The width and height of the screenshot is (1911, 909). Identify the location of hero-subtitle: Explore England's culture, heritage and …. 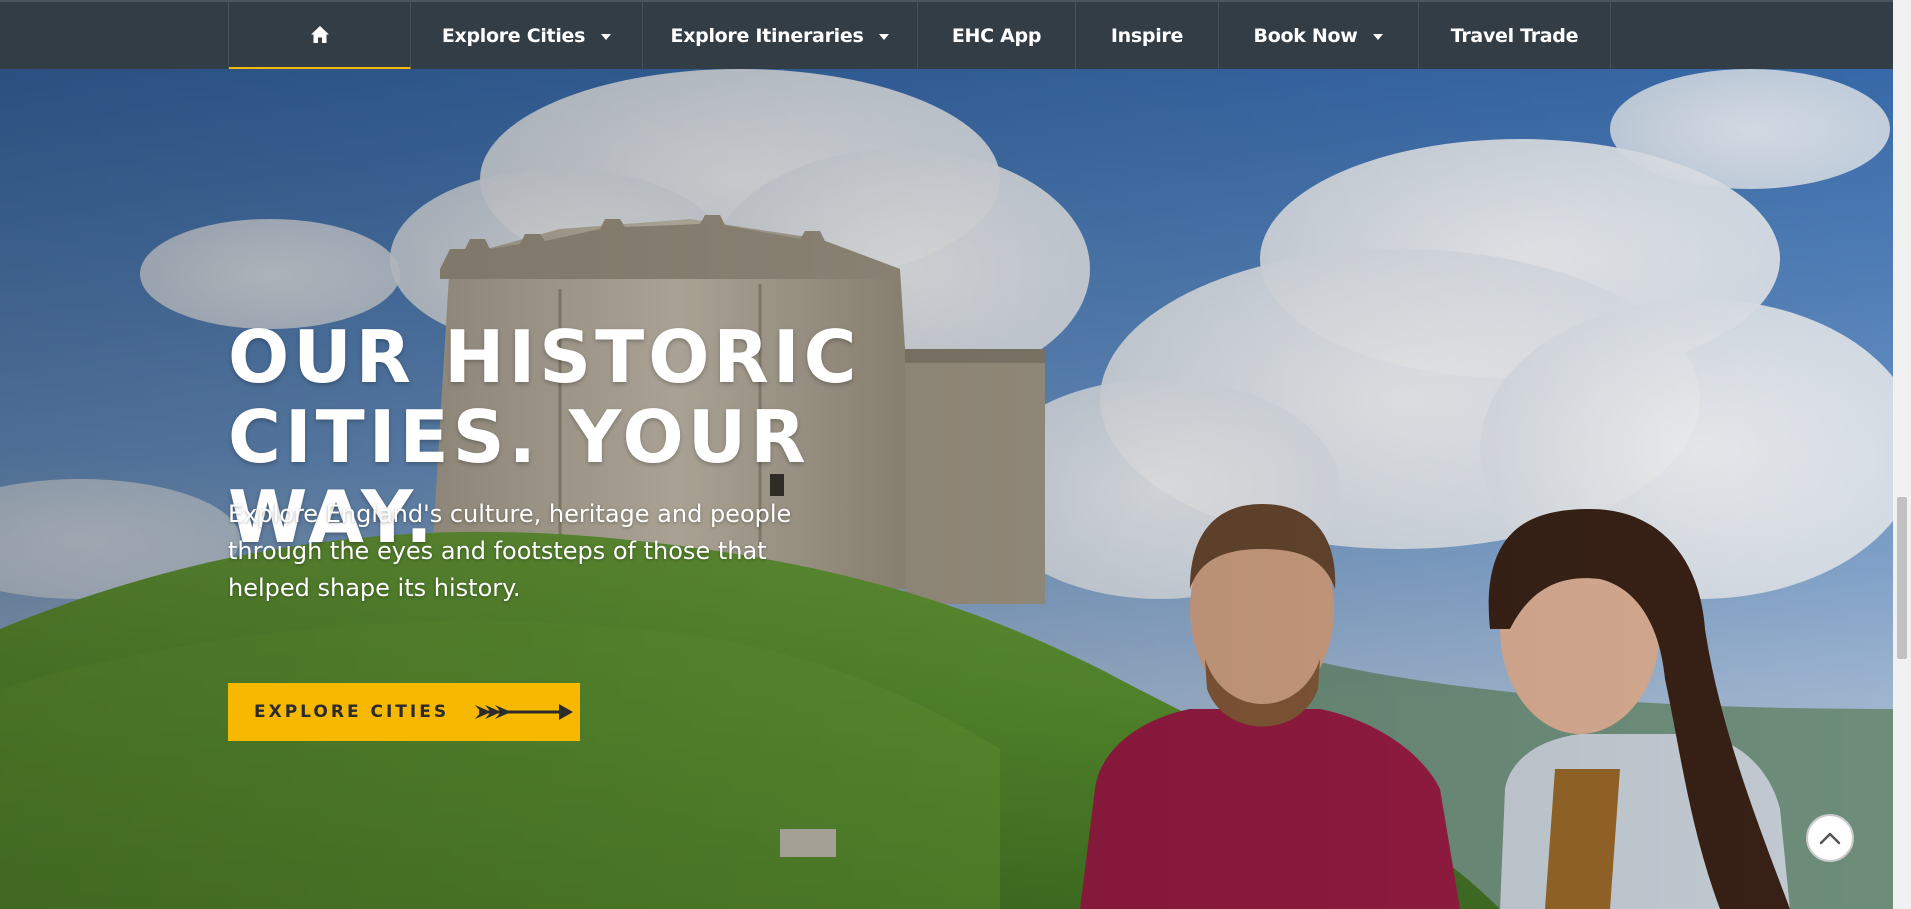
(510, 551).